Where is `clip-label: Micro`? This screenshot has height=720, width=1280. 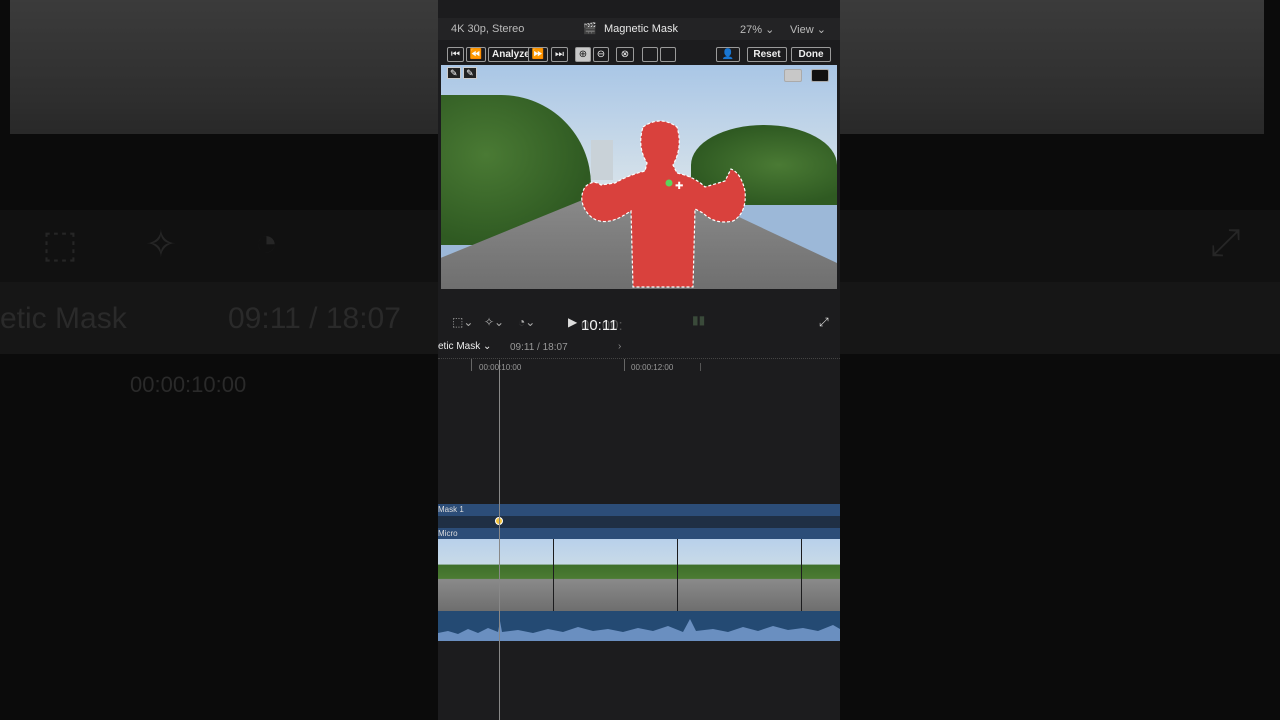
clip-label: Micro is located at coordinates (448, 533).